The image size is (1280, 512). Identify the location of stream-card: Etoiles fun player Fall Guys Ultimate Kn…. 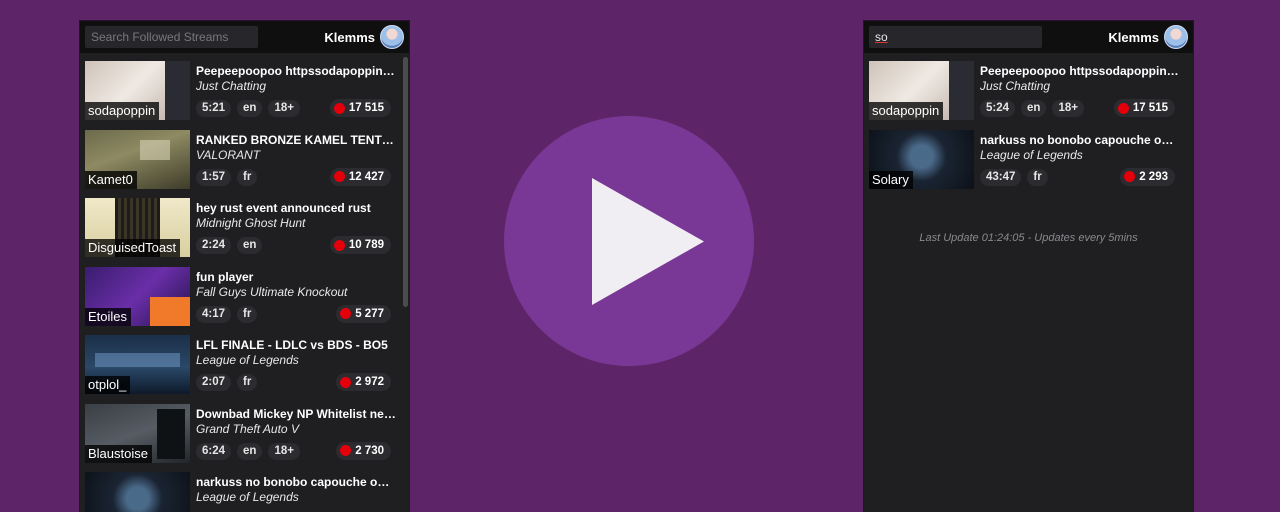
(244, 293).